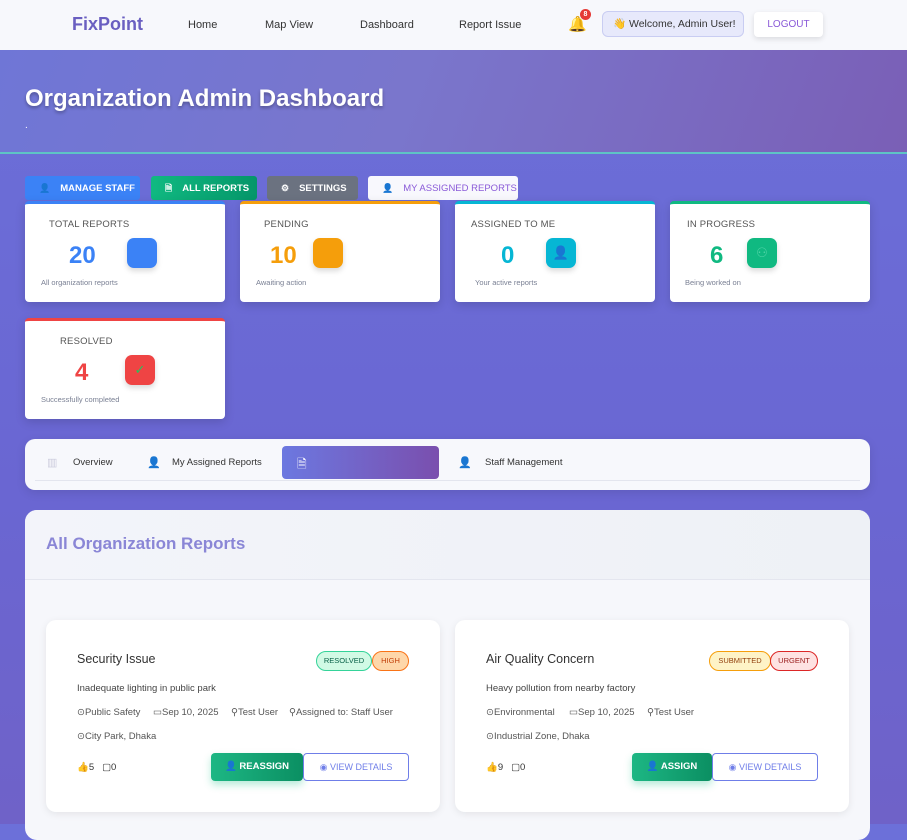  What do you see at coordinates (344, 661) in the screenshot?
I see `status-badge: RESOLVED` at bounding box center [344, 661].